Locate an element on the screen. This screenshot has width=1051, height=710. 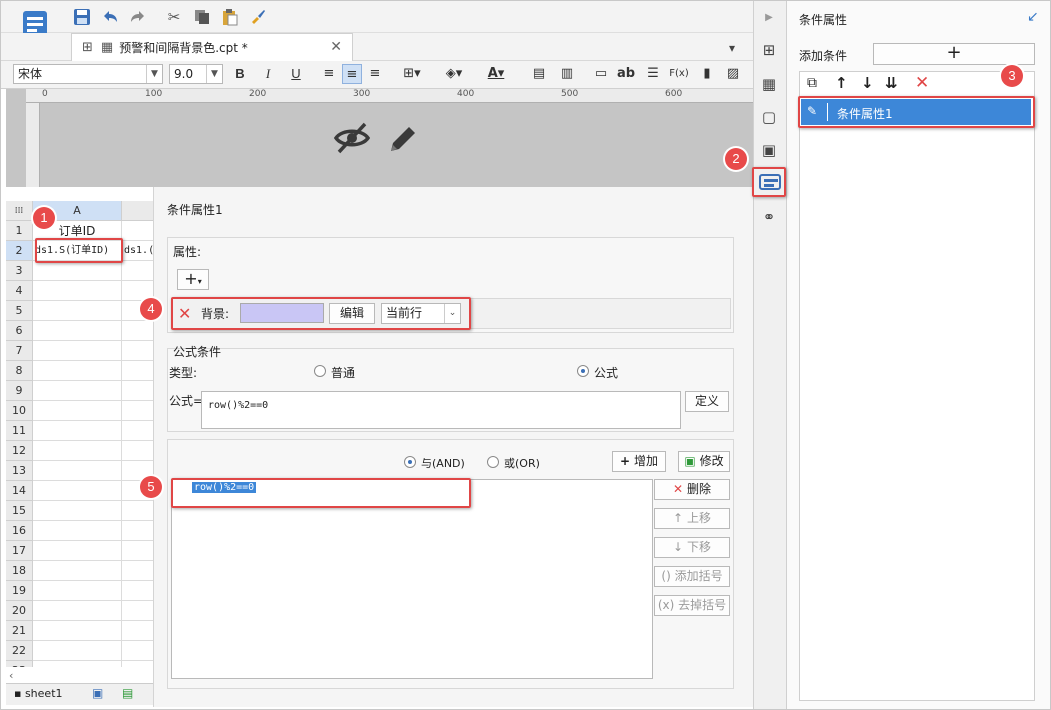
cell-element-icon: ▦ is located at coordinates (769, 84).